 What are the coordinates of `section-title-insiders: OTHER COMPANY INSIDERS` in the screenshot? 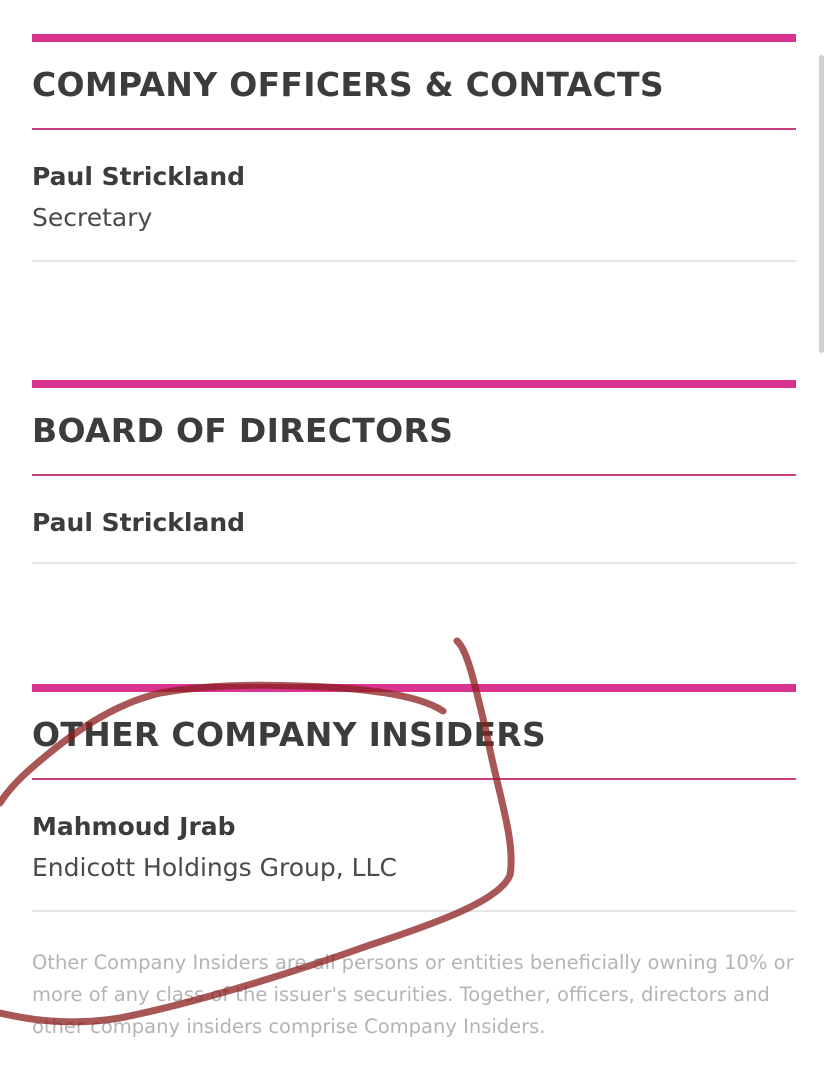 It's located at (289, 734).